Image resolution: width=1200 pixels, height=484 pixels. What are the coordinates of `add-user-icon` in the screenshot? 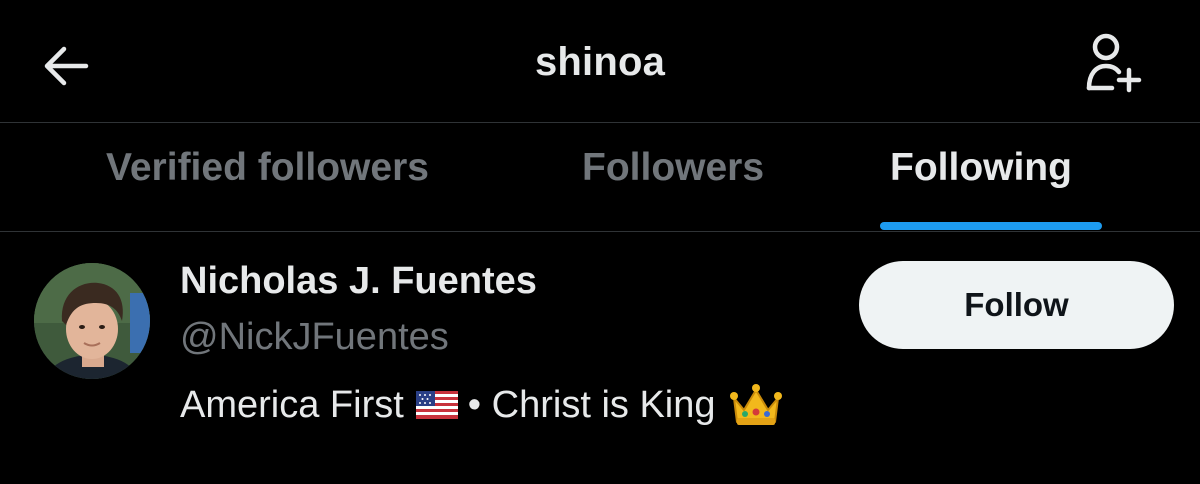 It's located at (1114, 63).